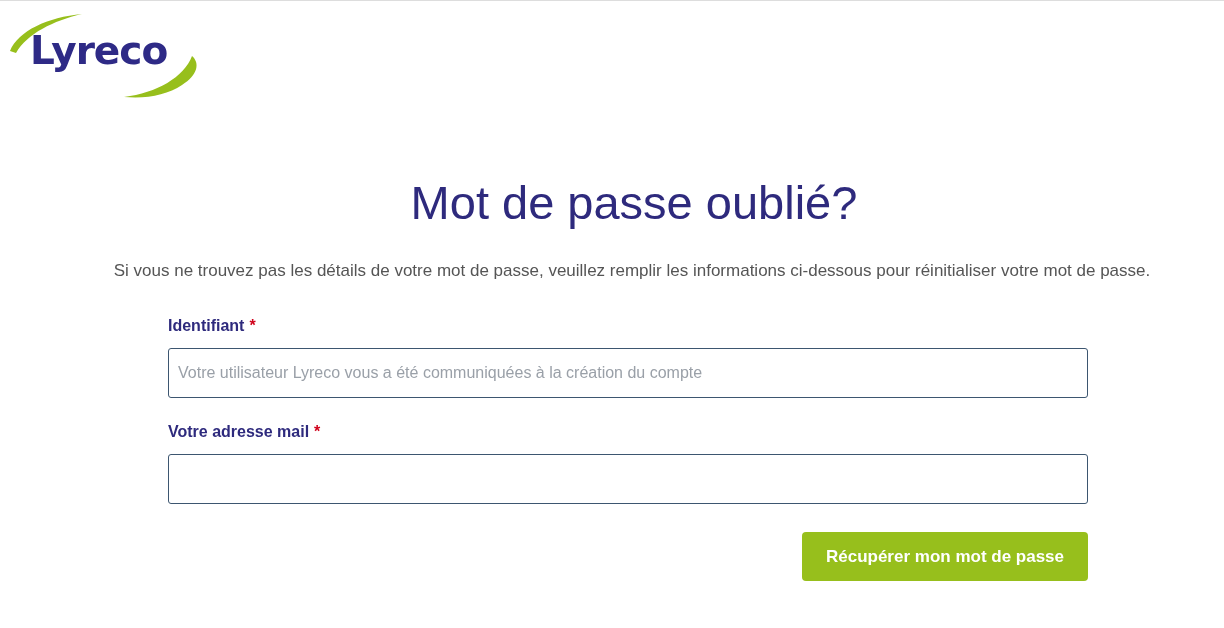 The width and height of the screenshot is (1224, 628). I want to click on logo: Lyreco, so click(99, 50).